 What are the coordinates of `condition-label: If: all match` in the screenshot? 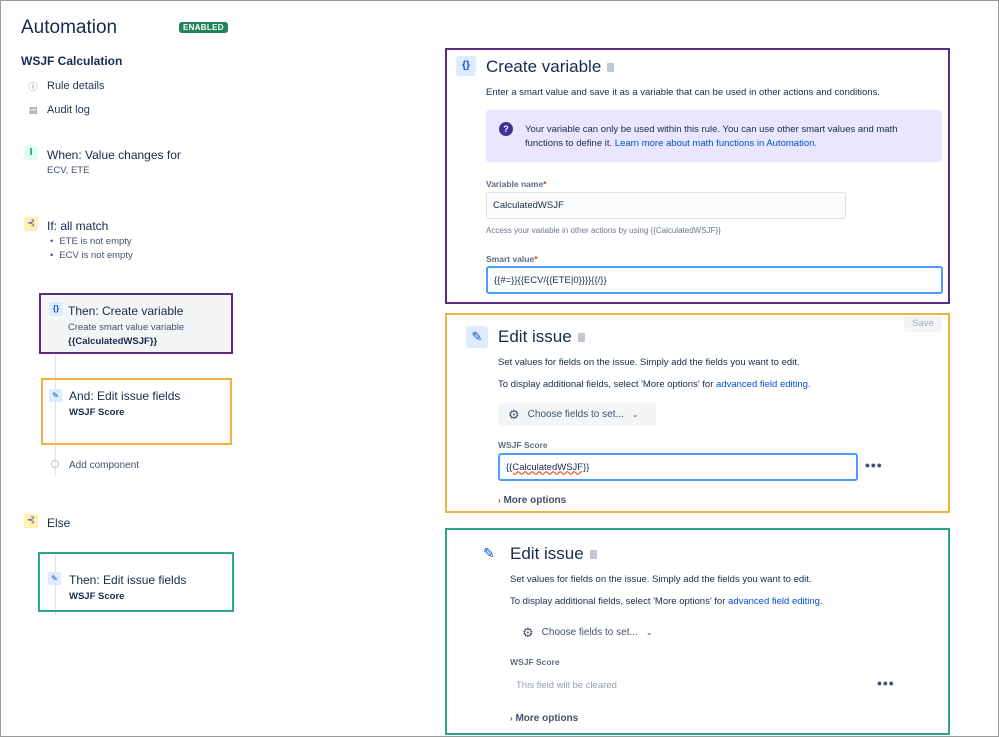 It's located at (77, 226).